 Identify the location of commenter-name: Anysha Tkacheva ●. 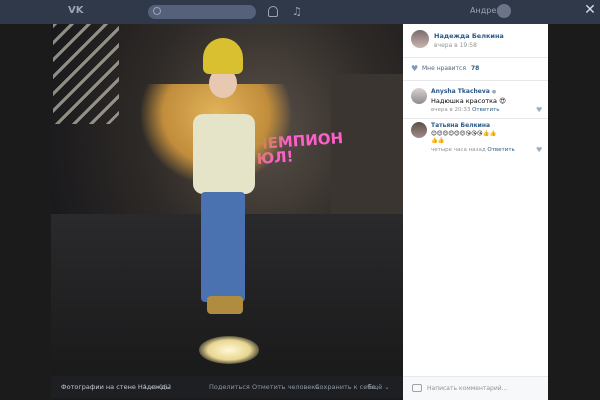
(463, 91).